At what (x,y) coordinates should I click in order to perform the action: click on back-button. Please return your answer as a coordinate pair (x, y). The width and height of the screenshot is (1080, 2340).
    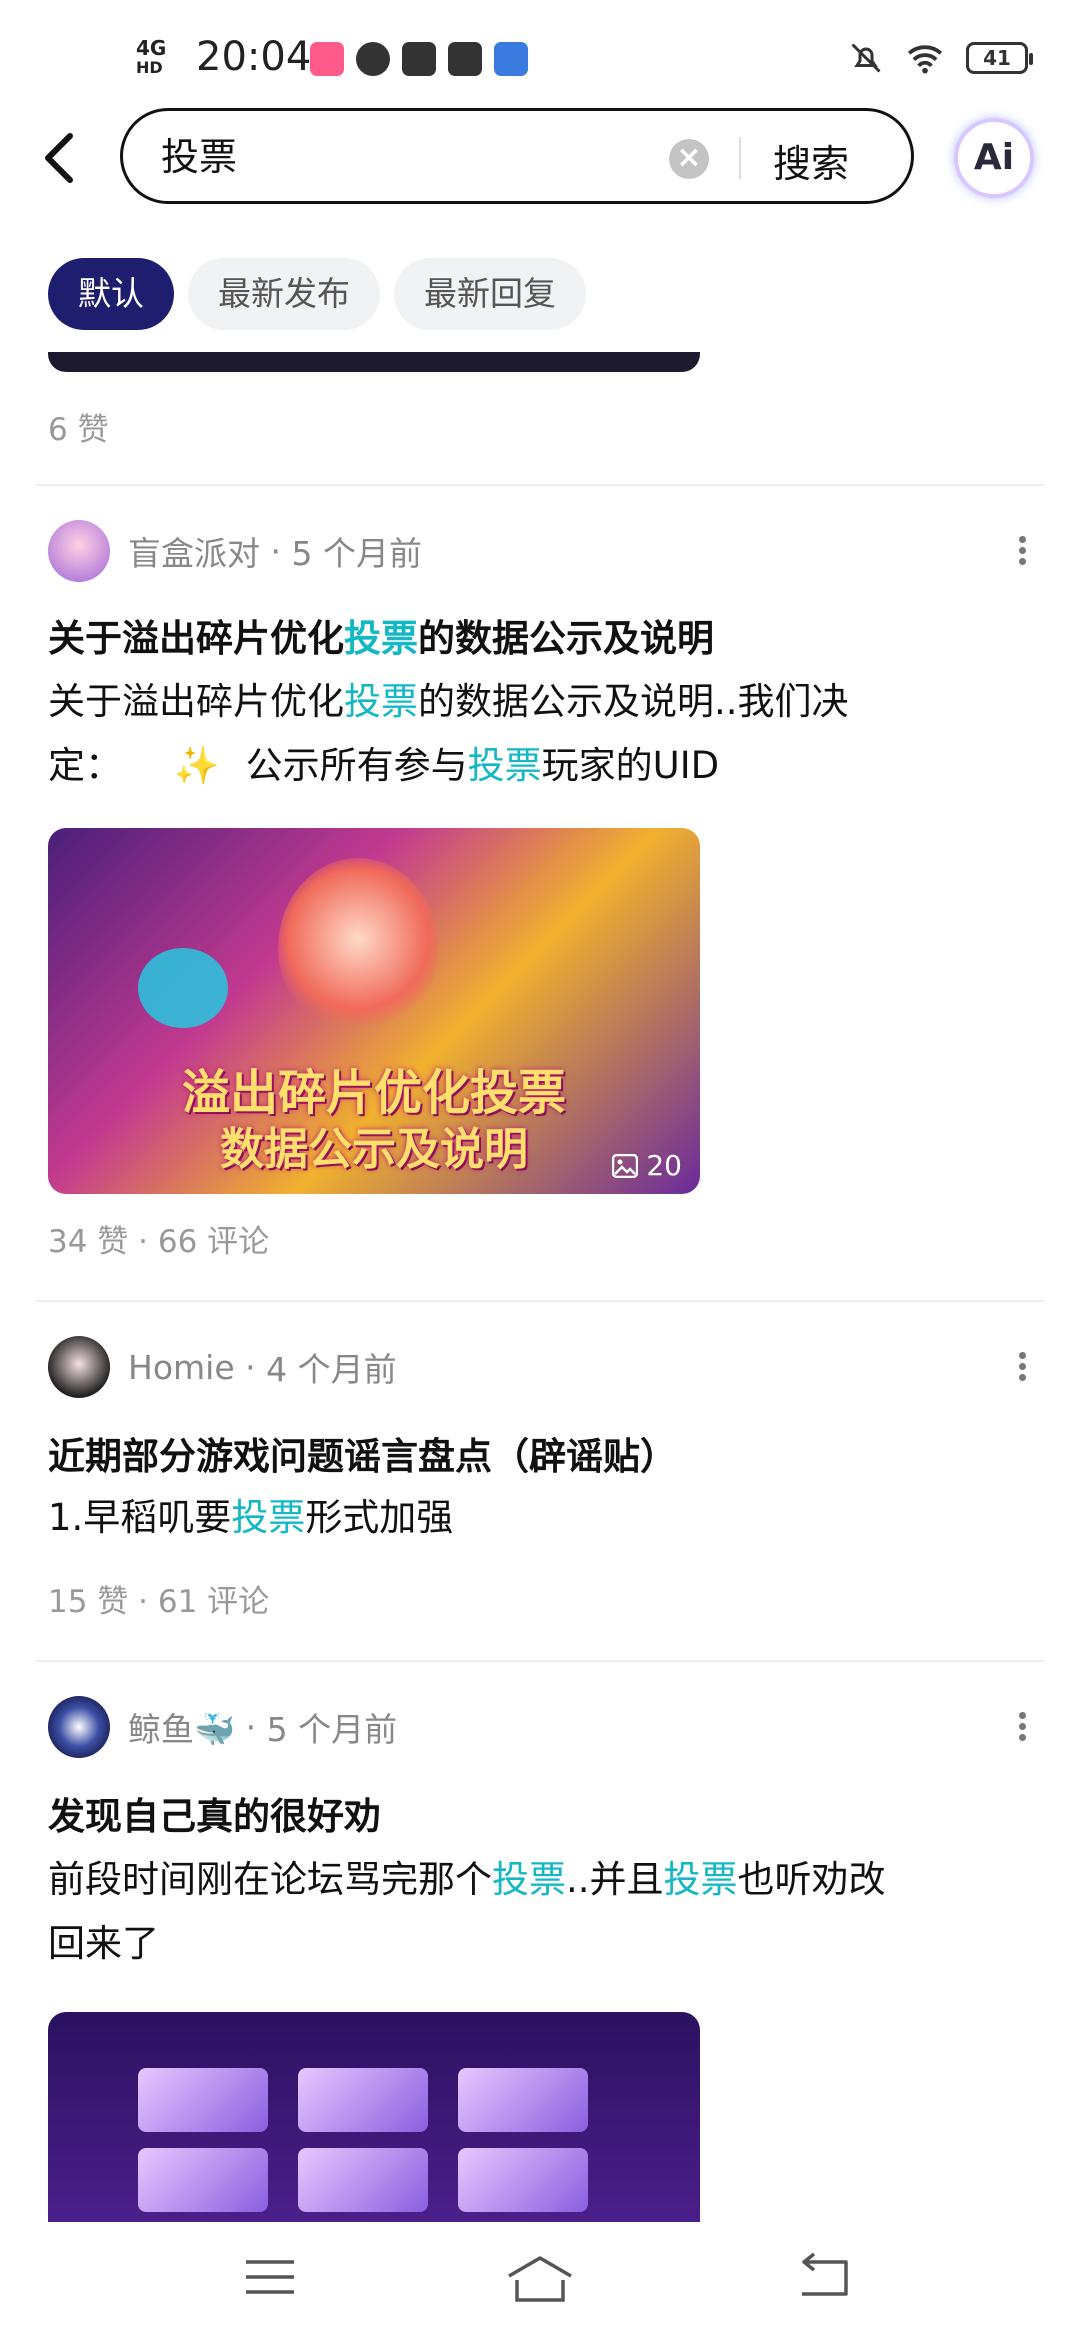
    Looking at the image, I should click on (65, 158).